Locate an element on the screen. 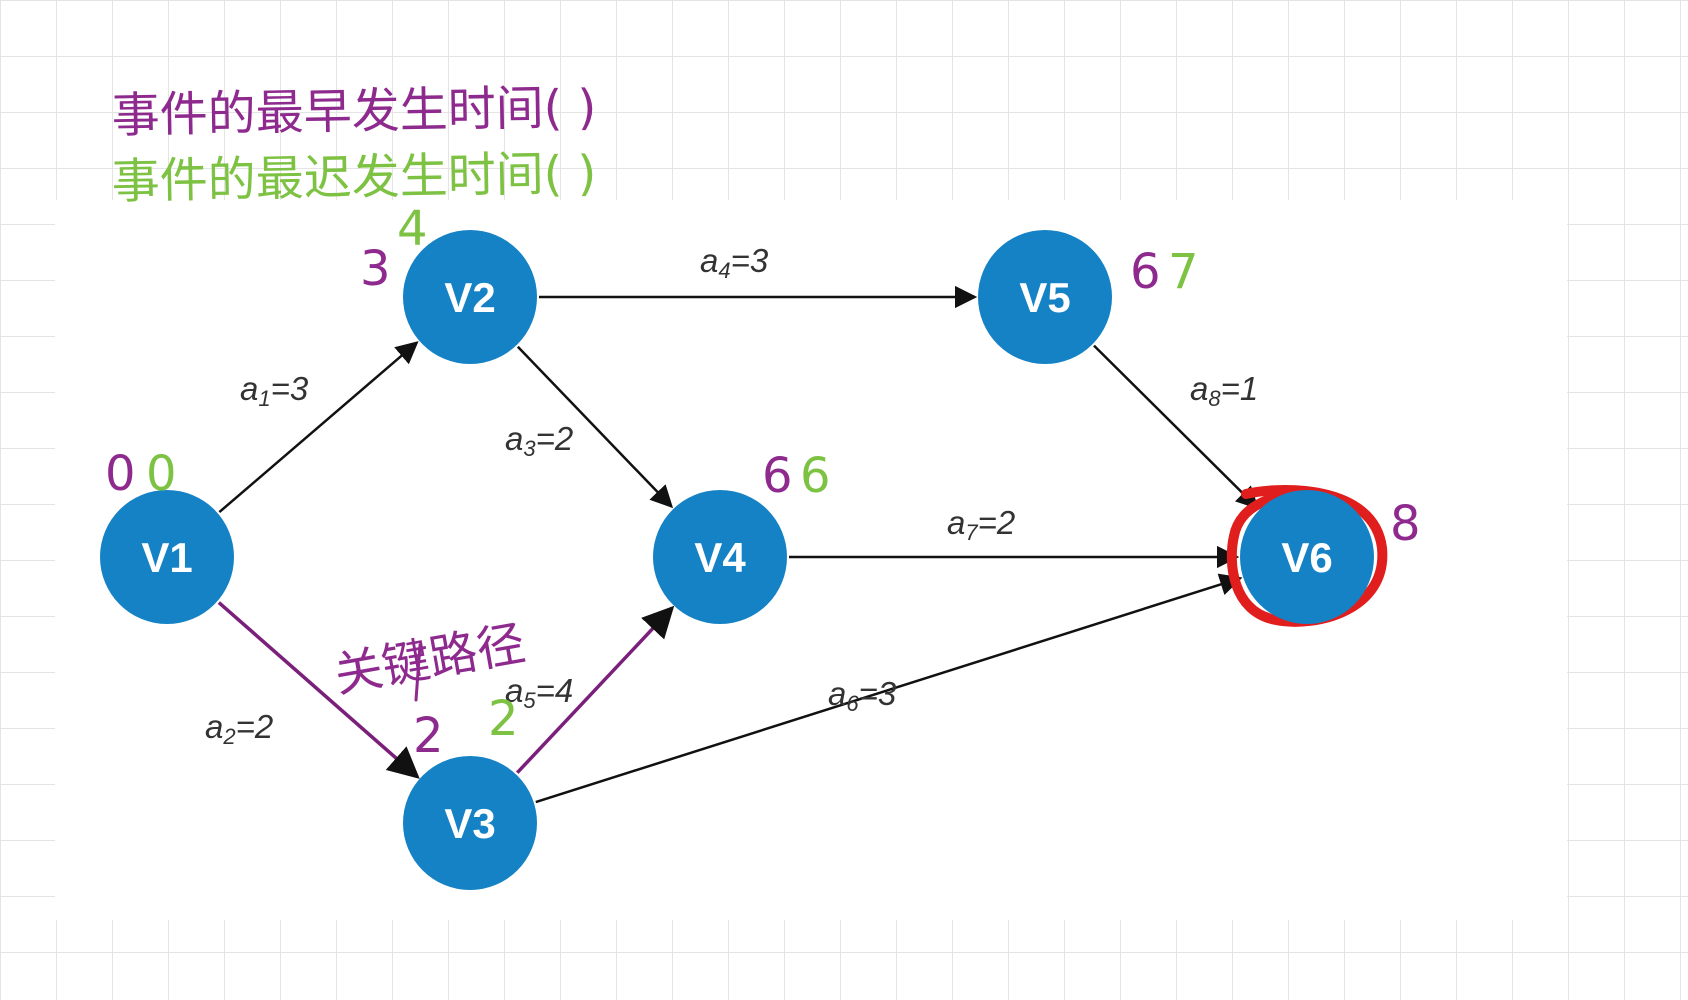  latest-time-v1: 0 is located at coordinates (161, 474).